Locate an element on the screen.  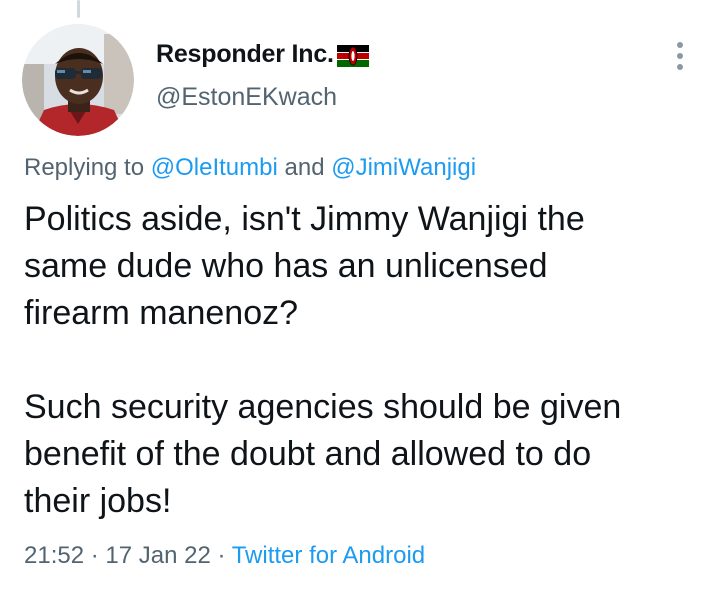
tweet-line: Politics aside, isn't Jimmy Wanjigi the is located at coordinates (304, 219).